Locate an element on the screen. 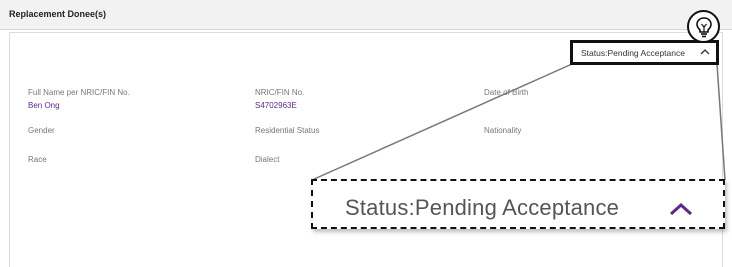 Image resolution: width=732 pixels, height=267 pixels. section-header: Replacement Donee(s) is located at coordinates (366, 15).